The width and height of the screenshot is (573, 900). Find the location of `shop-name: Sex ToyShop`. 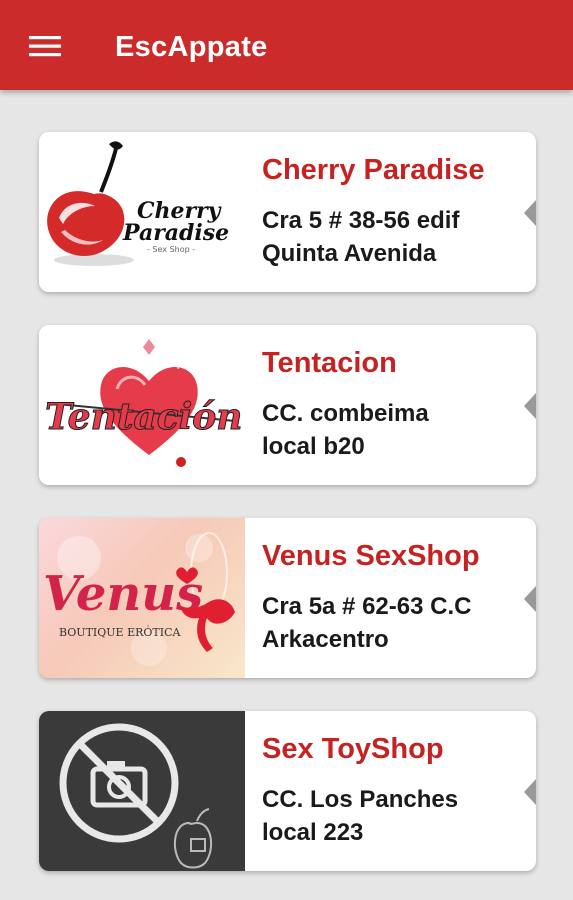

shop-name: Sex ToyShop is located at coordinates (353, 749).